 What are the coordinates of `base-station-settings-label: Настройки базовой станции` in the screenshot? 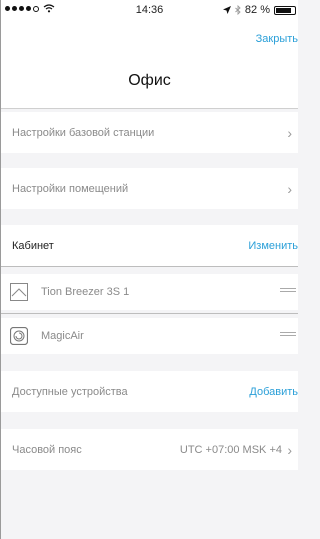 It's located at (83, 132).